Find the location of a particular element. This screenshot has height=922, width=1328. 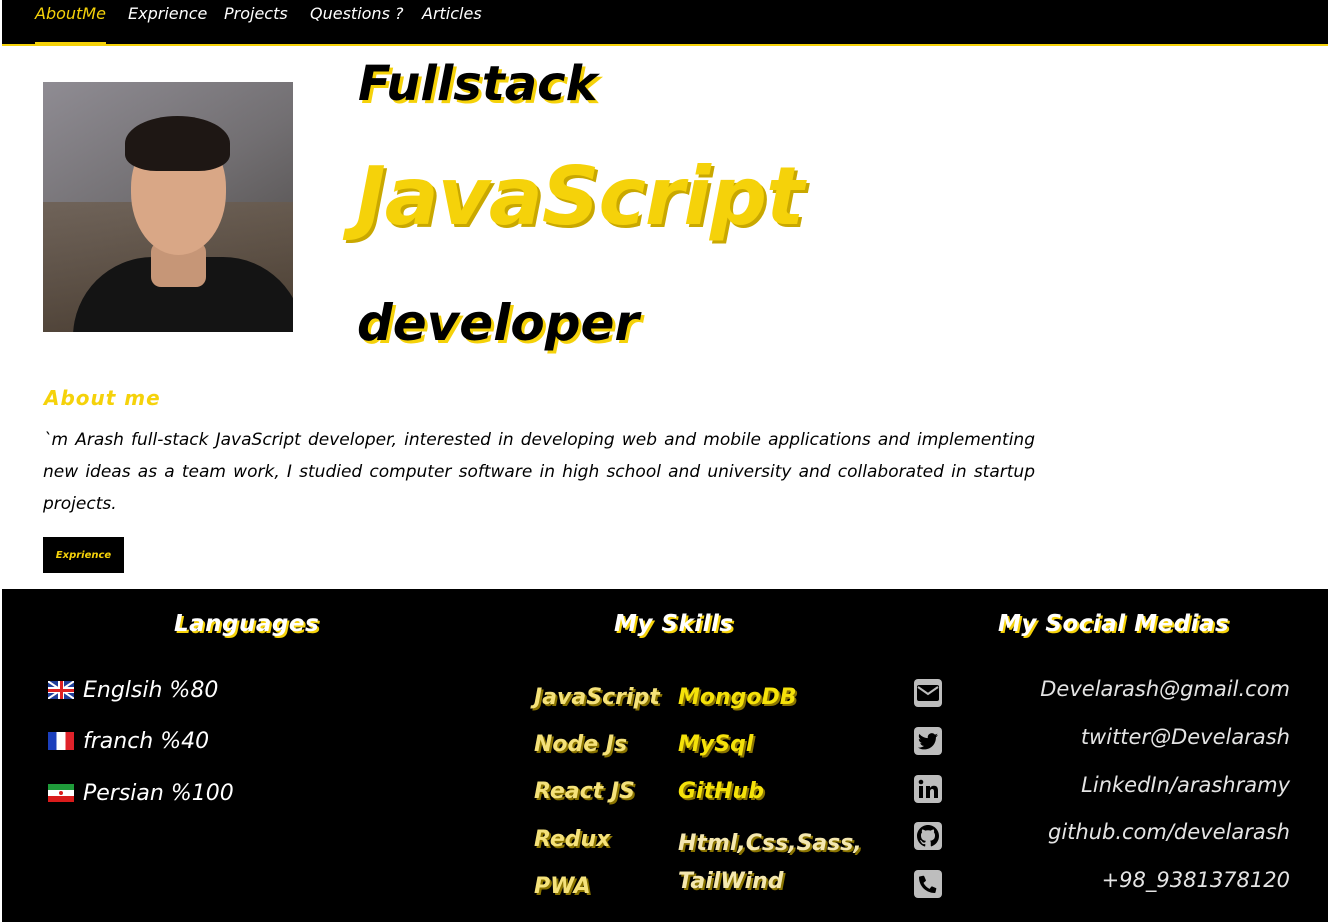

skill-item: MongoDB is located at coordinates (737, 697).